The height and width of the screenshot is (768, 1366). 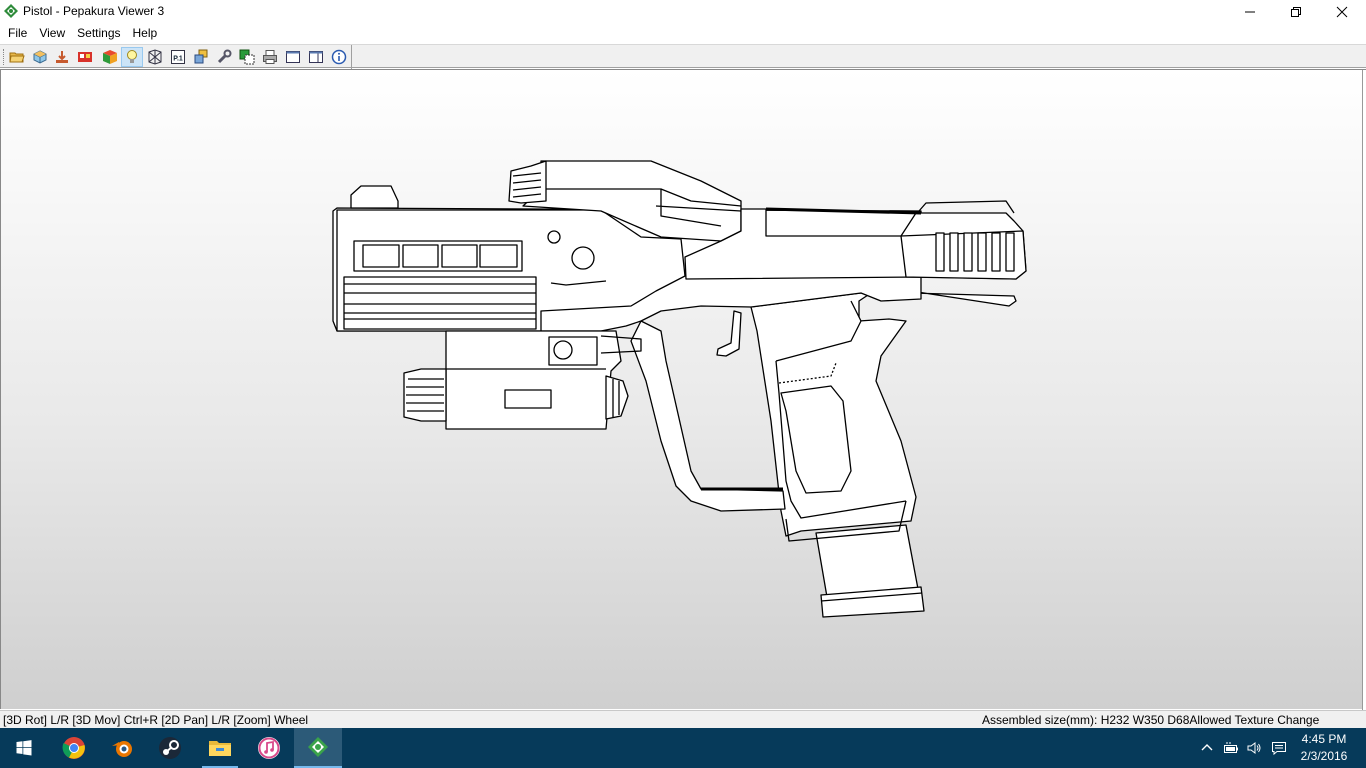 I want to click on chrome-icon, so click(x=73, y=748).